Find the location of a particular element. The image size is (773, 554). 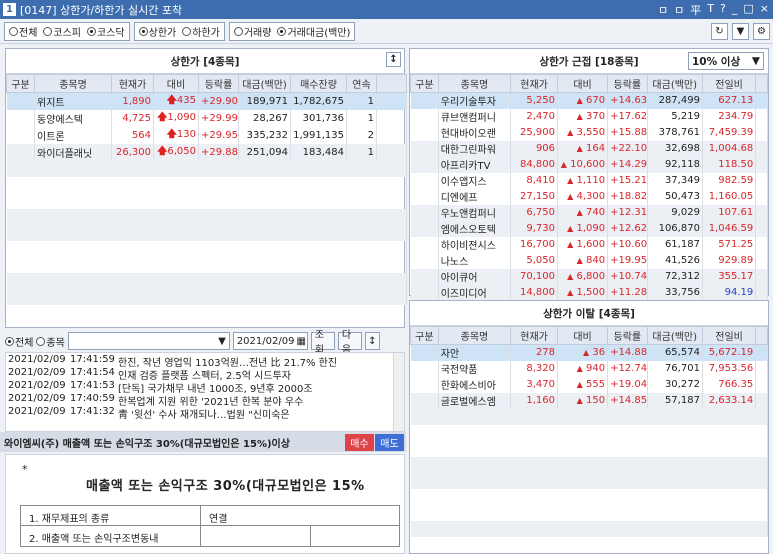

link-icon: ㅁ is located at coordinates (663, 10).